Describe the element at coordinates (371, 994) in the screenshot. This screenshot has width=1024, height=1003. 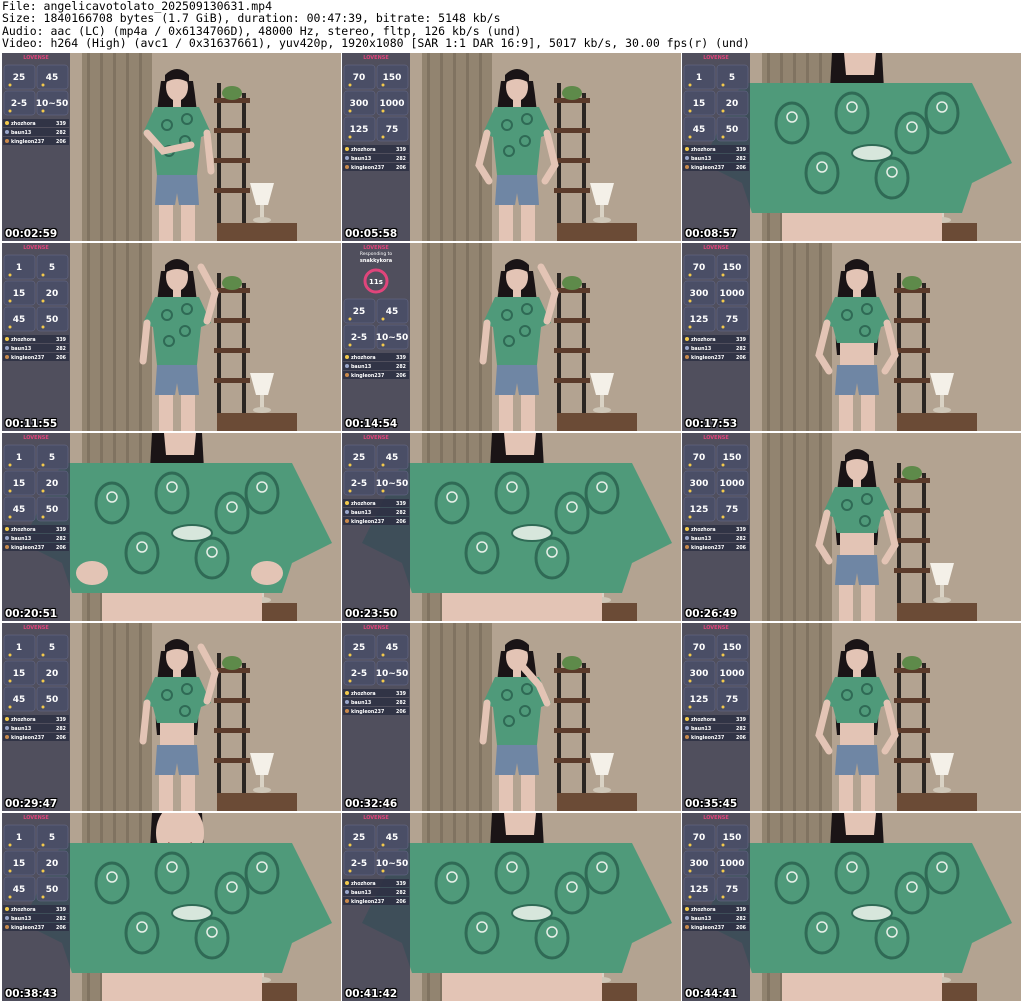
I see `thumbnail-timestamp: 00:41:42` at that location.